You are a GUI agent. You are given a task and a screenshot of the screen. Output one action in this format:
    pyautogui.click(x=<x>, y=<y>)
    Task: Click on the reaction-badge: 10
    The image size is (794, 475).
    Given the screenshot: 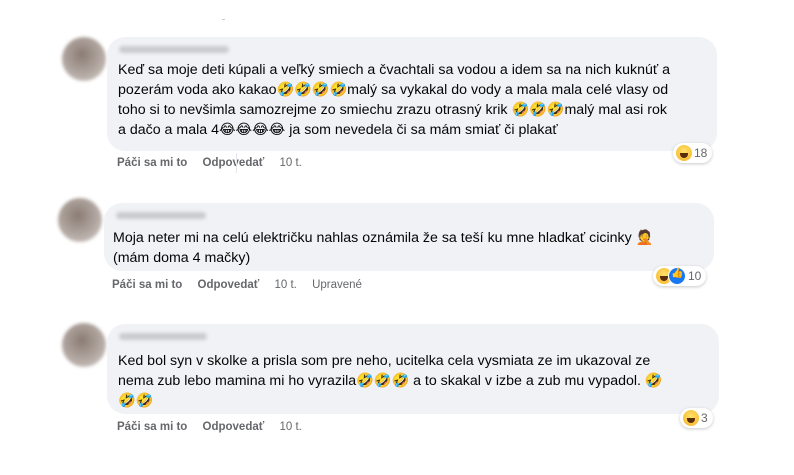 What is the action you would take?
    pyautogui.click(x=680, y=276)
    